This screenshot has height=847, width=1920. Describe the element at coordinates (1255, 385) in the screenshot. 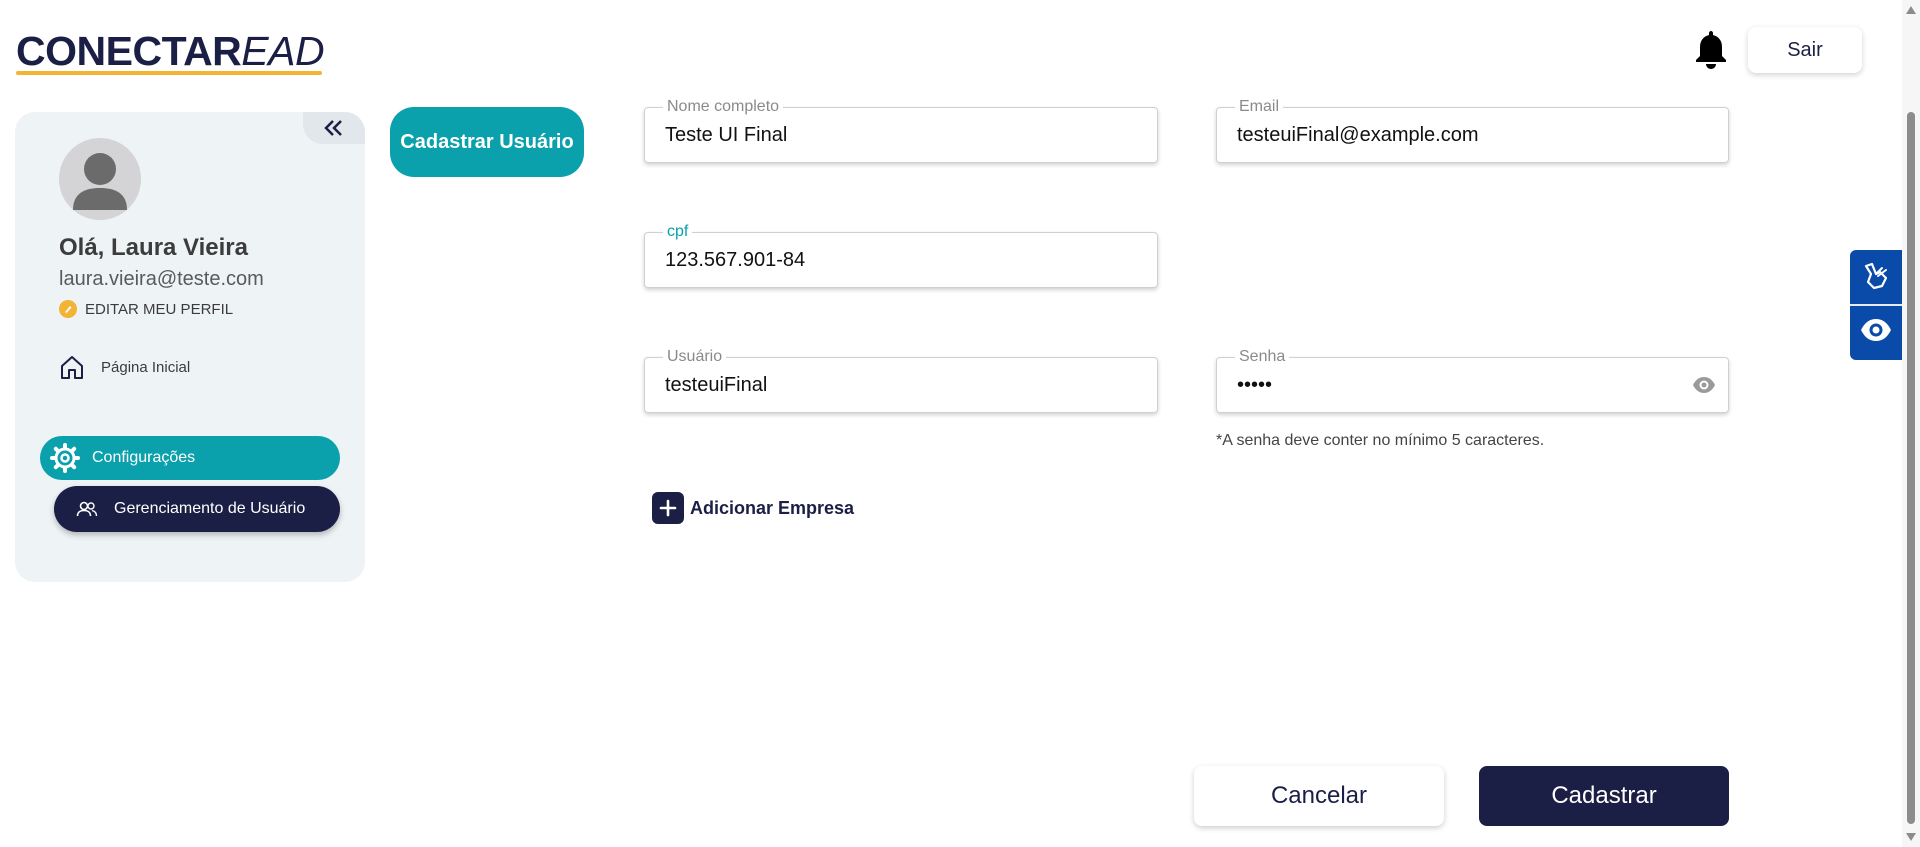

I see `password-value: •••••` at that location.